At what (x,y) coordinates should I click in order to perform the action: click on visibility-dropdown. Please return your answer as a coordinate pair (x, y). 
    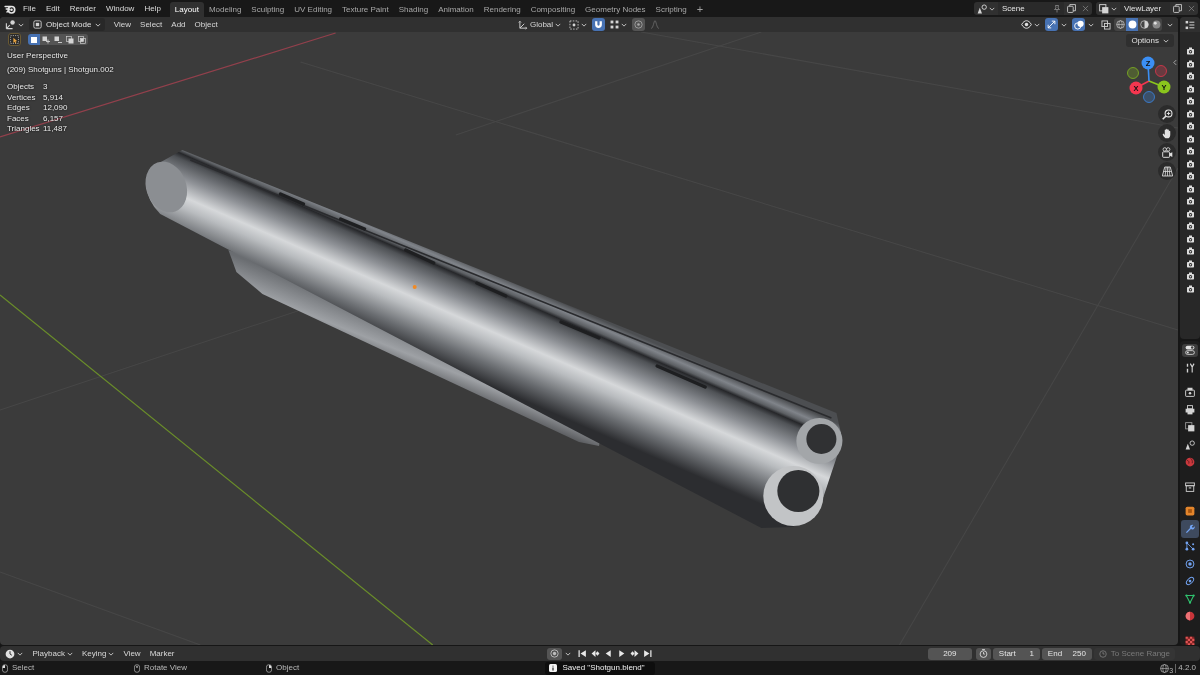
    Looking at the image, I should click on (1030, 24).